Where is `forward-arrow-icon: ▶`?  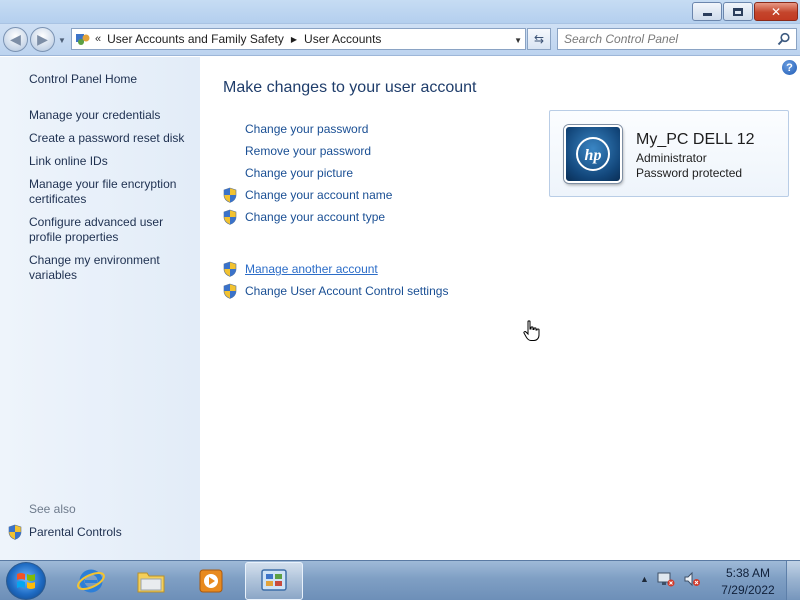
forward-arrow-icon: ▶ is located at coordinates (42, 39).